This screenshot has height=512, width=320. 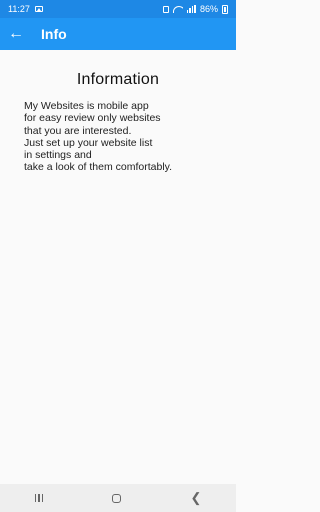 What do you see at coordinates (118, 34) in the screenshot?
I see `app-bar: ← Info` at bounding box center [118, 34].